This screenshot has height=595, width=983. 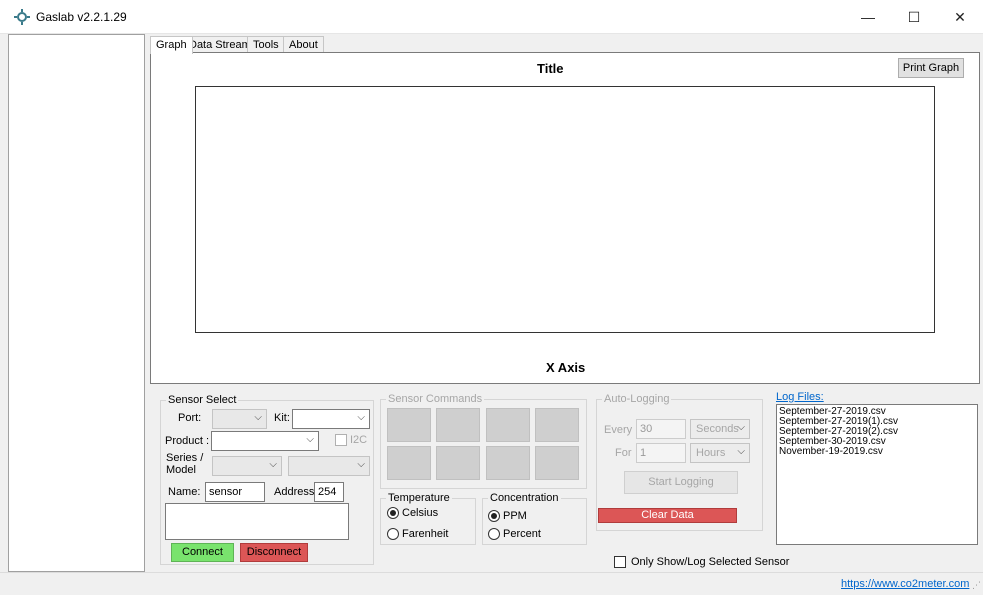 What do you see at coordinates (661, 429) in the screenshot?
I see `every-input` at bounding box center [661, 429].